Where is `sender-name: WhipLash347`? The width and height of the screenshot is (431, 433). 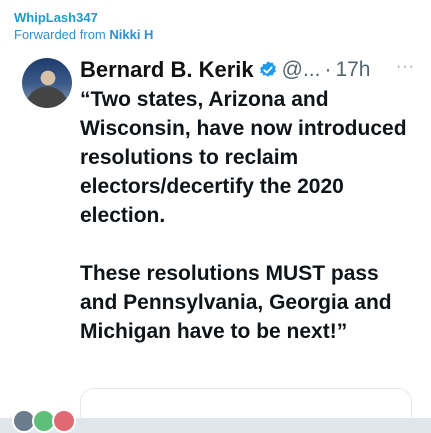
sender-name: WhipLash347 is located at coordinates (83, 18).